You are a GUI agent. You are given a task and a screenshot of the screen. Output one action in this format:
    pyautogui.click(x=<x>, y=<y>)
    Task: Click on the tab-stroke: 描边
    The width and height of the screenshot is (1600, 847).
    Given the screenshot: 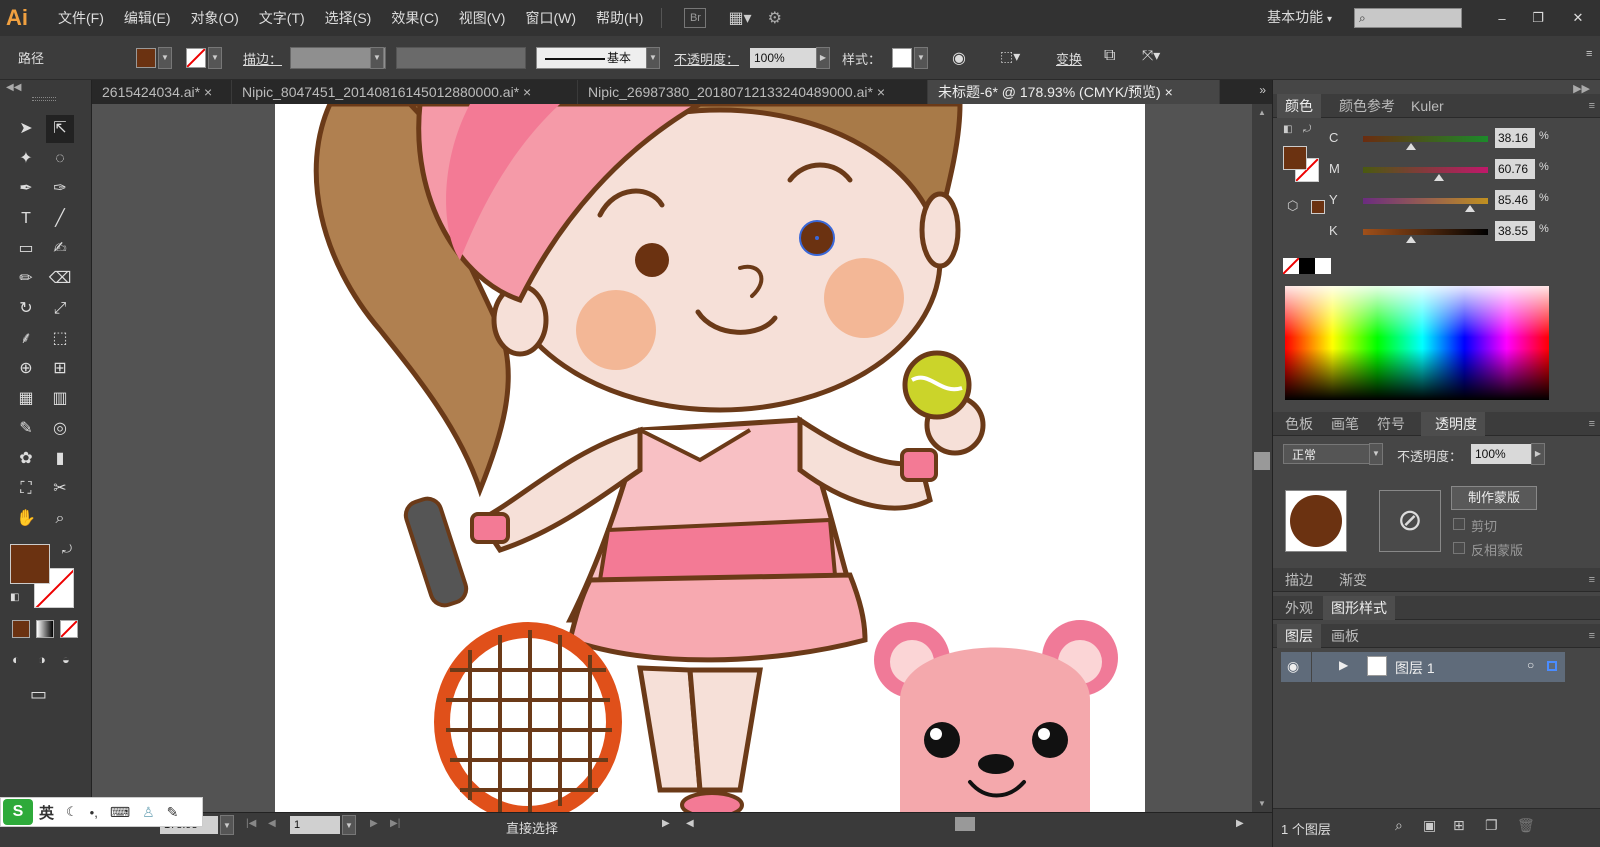 What is the action you would take?
    pyautogui.click(x=1299, y=580)
    